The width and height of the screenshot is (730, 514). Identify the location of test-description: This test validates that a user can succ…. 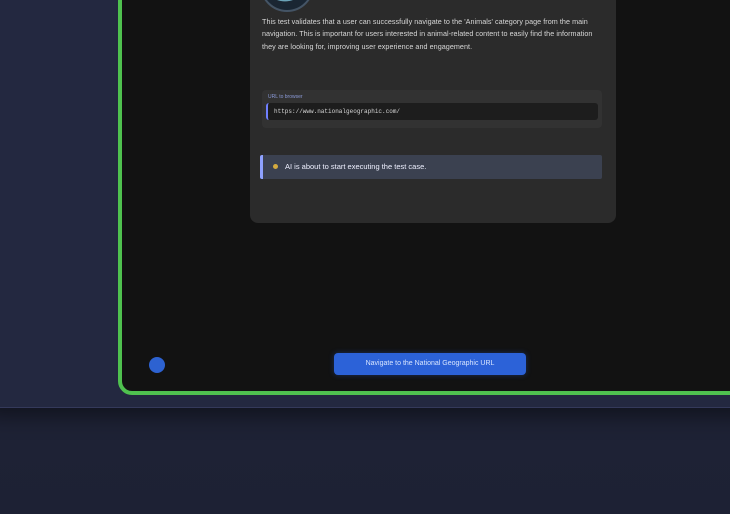
(427, 34).